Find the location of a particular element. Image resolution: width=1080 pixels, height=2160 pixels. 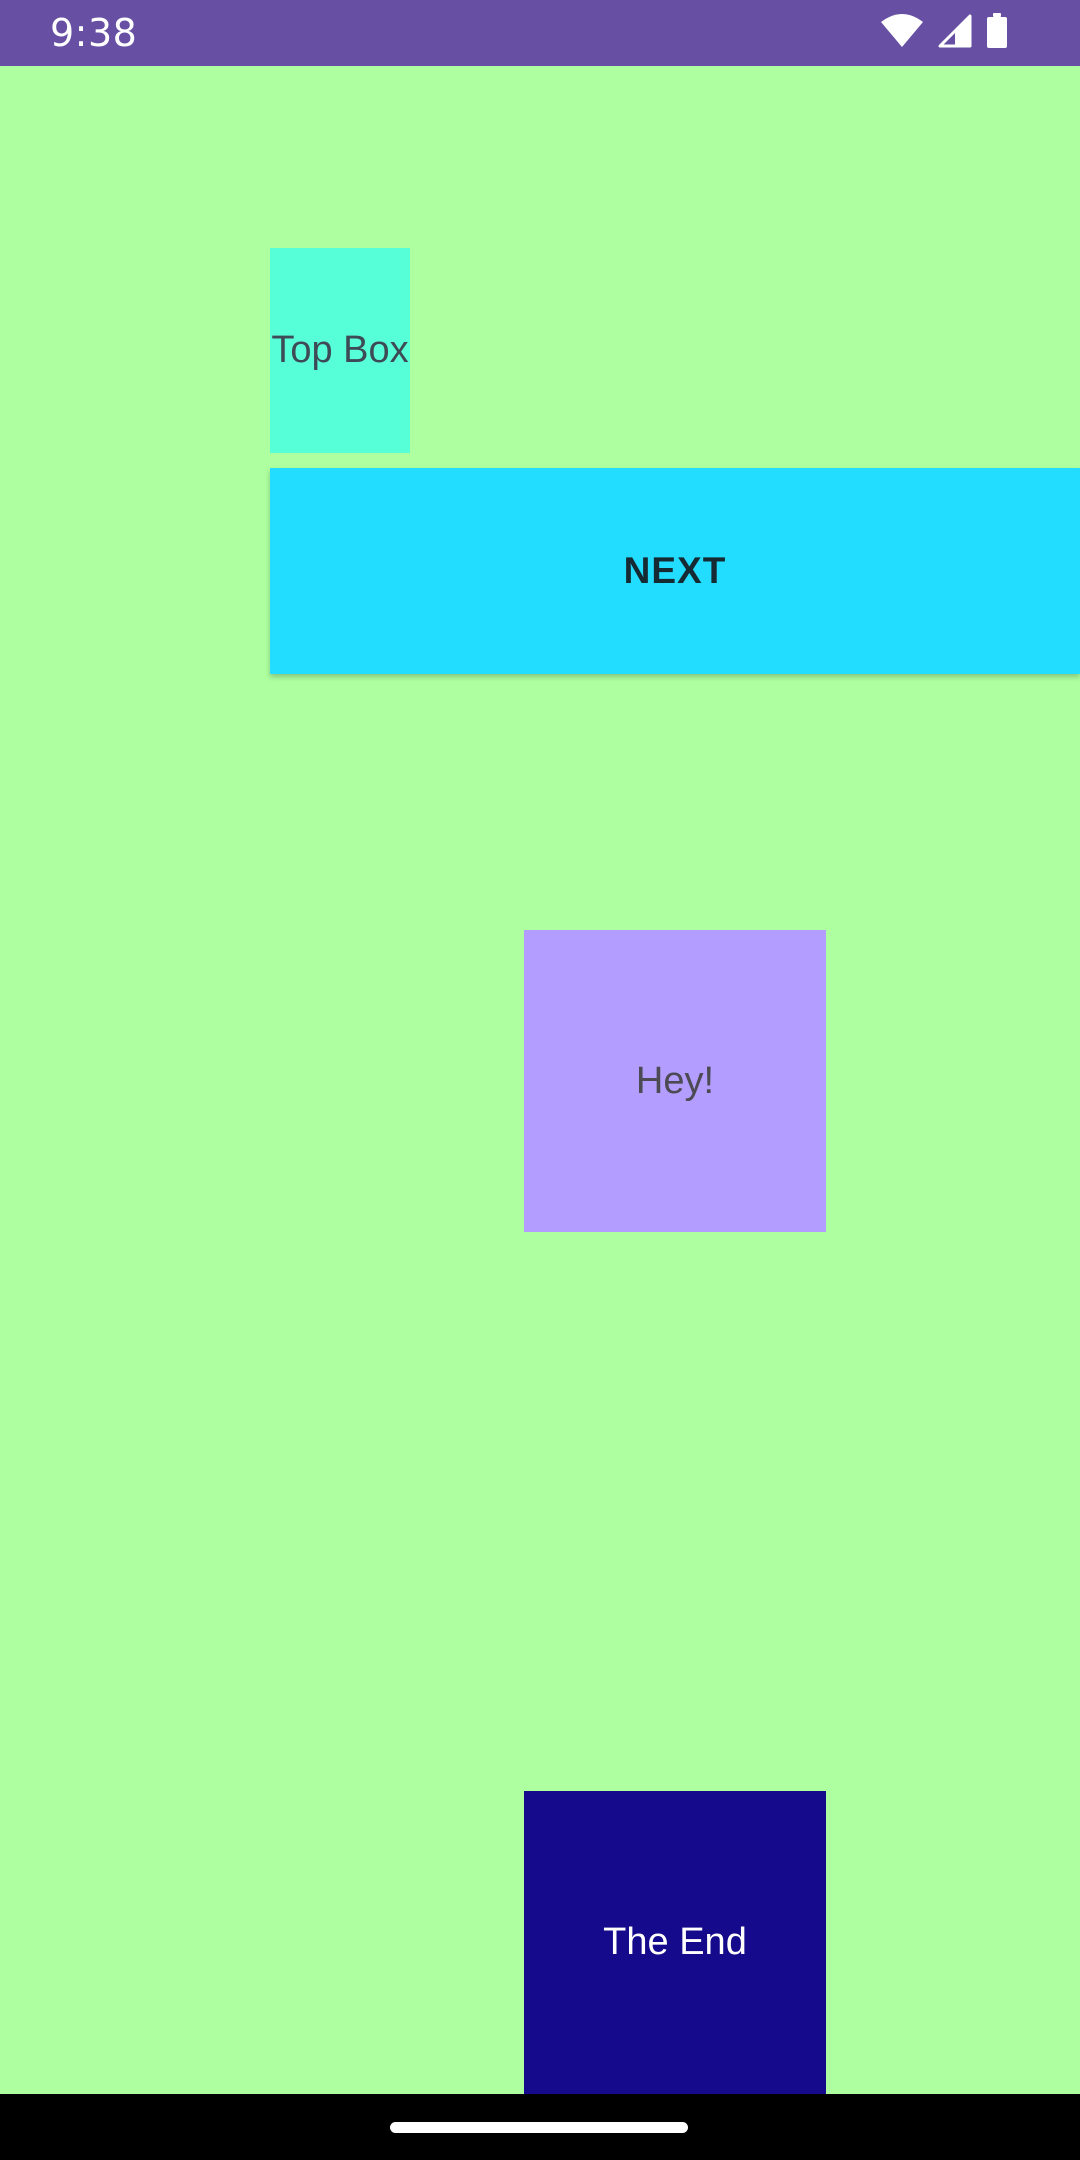

status-bar: 9:38 is located at coordinates (540, 33).